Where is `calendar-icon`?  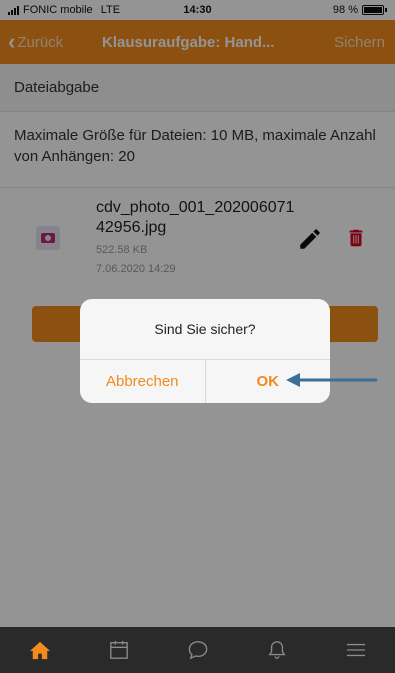
calendar-icon is located at coordinates (118, 649).